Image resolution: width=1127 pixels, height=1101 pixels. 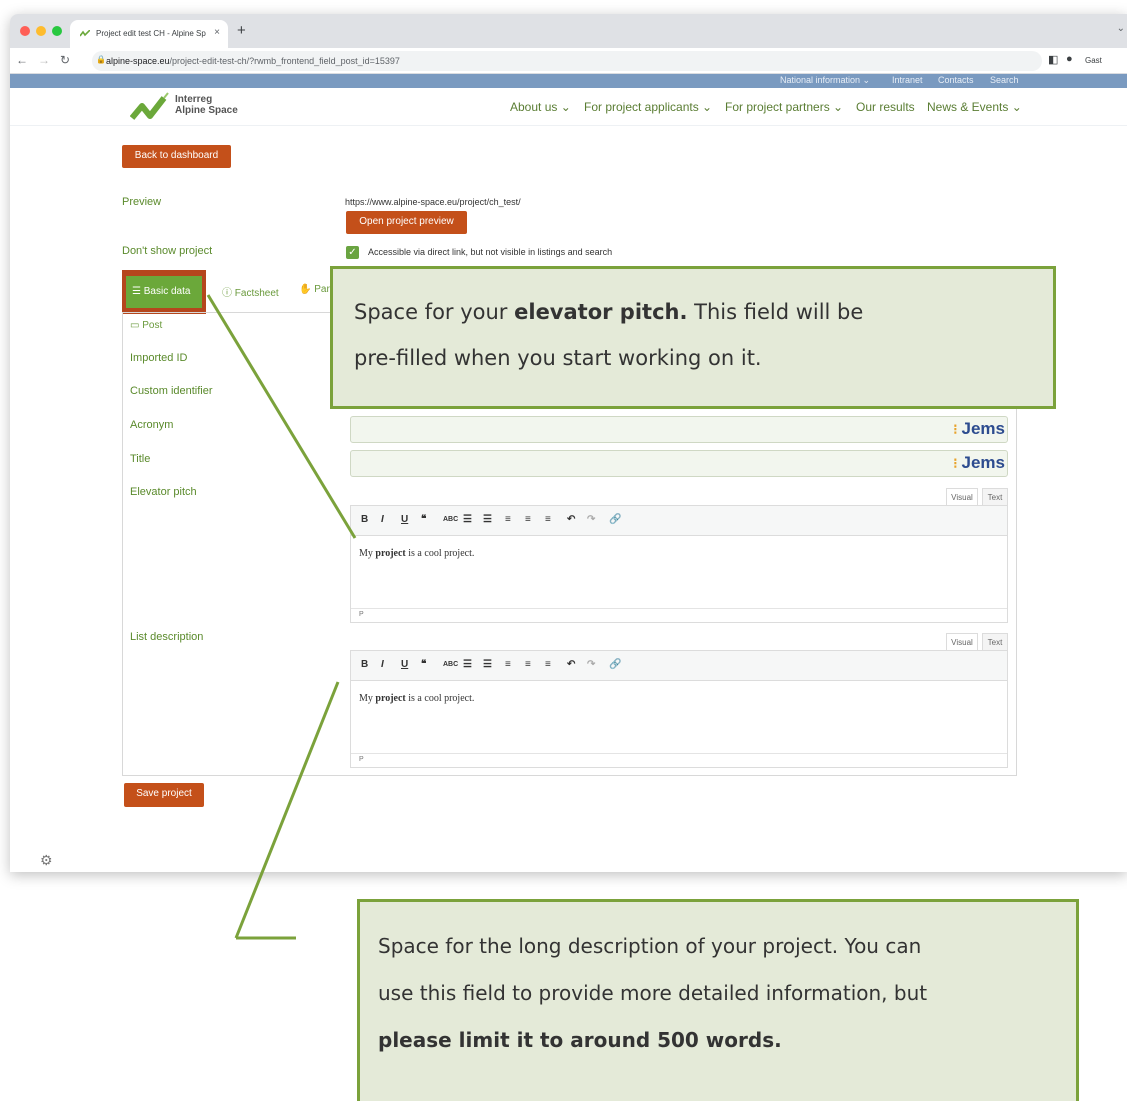 I want to click on elevator-pitch-label: Elevator pitch, so click(x=163, y=492).